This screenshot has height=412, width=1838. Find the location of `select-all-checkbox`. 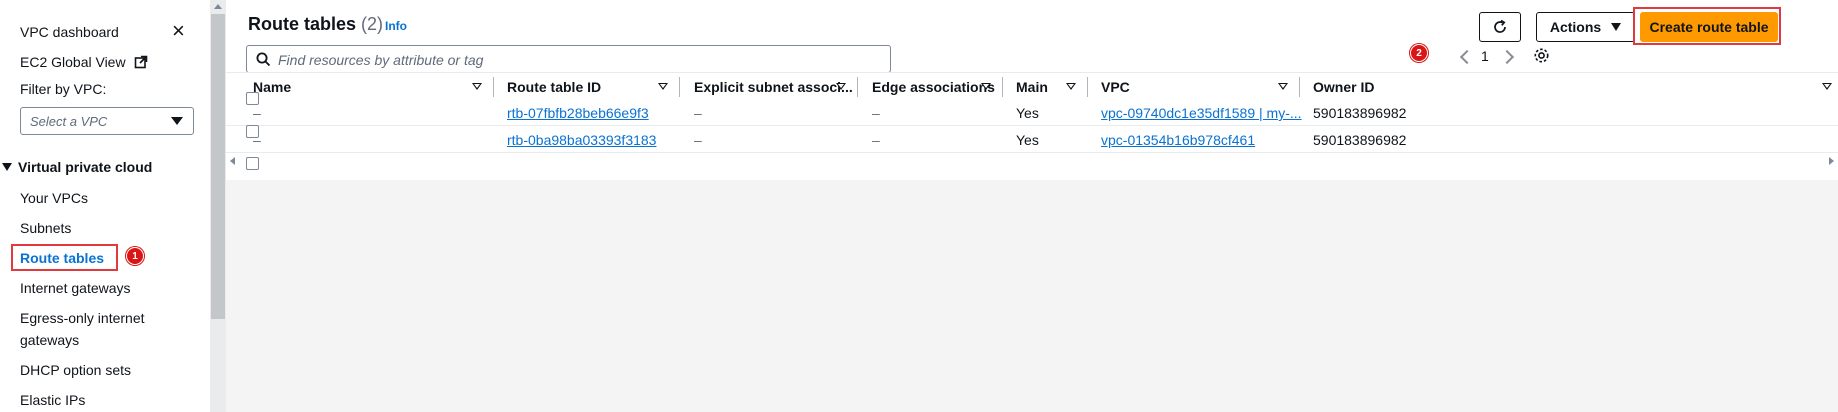

select-all-checkbox is located at coordinates (252, 98).